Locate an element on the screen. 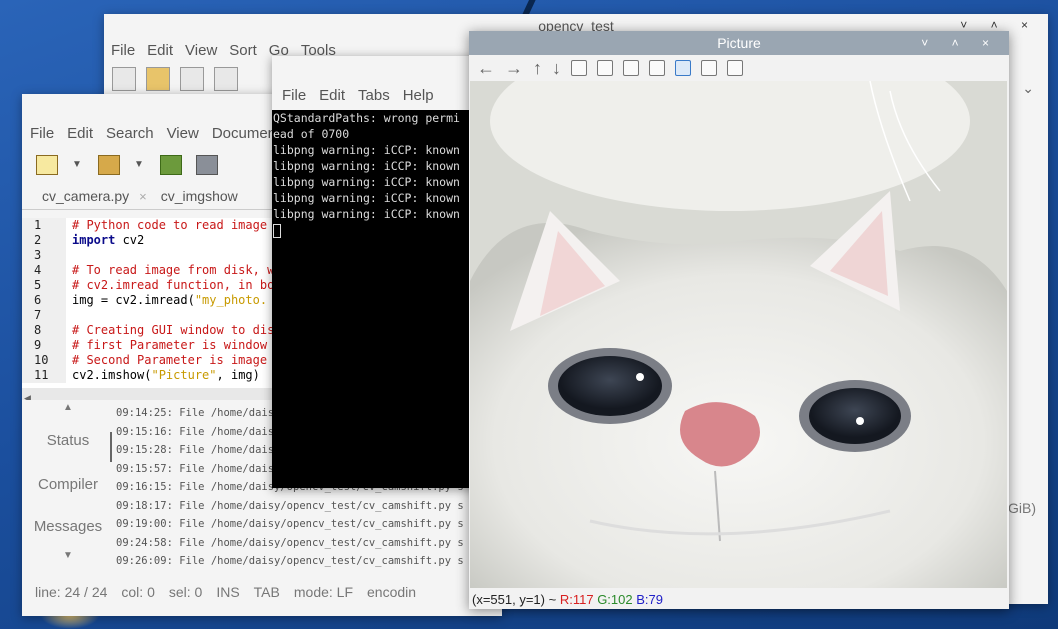 The width and height of the screenshot is (1058, 629). new-file-icon is located at coordinates (47, 165).